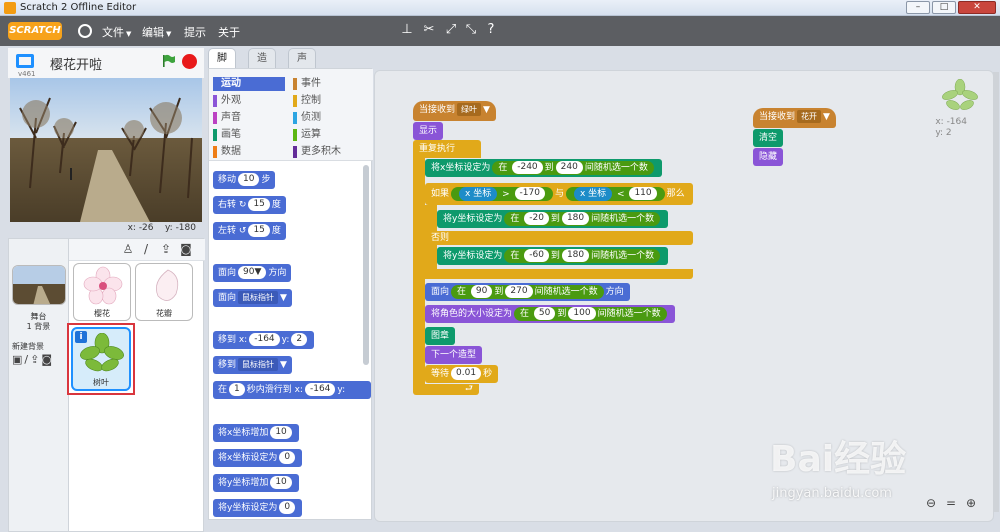 Image resolution: width=1000 pixels, height=532 pixels. What do you see at coordinates (222, 66) in the screenshot?
I see `tab-scripts: 脚本` at bounding box center [222, 66].